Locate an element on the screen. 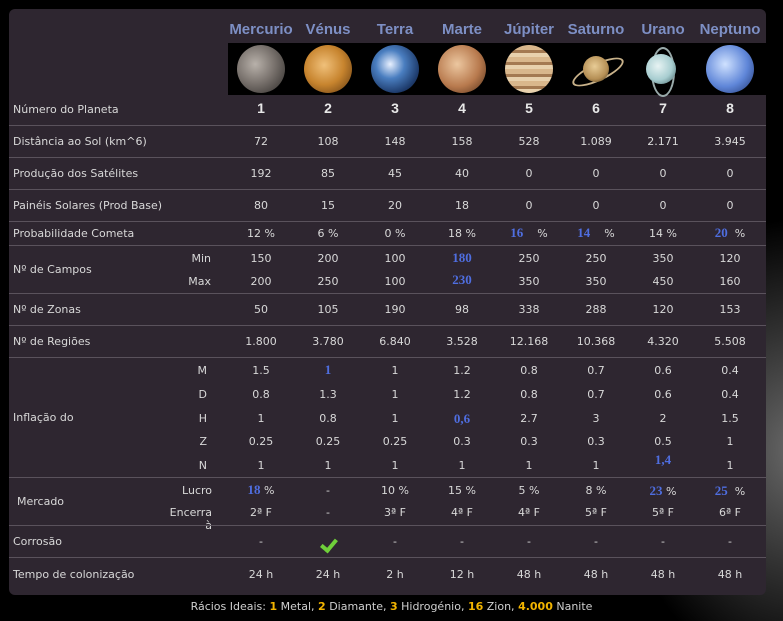 This screenshot has height=621, width=783. encerra-5: 4ª F is located at coordinates (528, 512).